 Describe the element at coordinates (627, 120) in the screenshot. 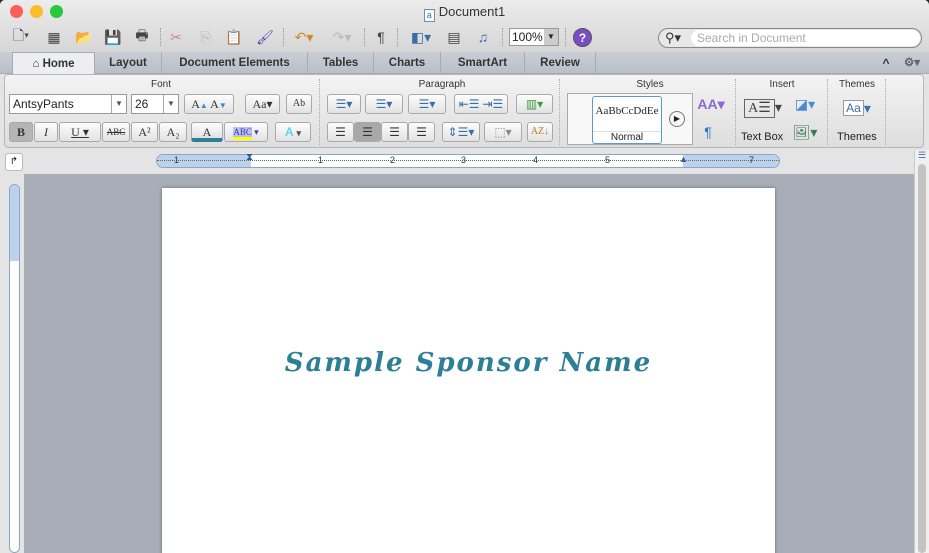

I see `style-normal: AaBbCcDdEe Normal` at that location.